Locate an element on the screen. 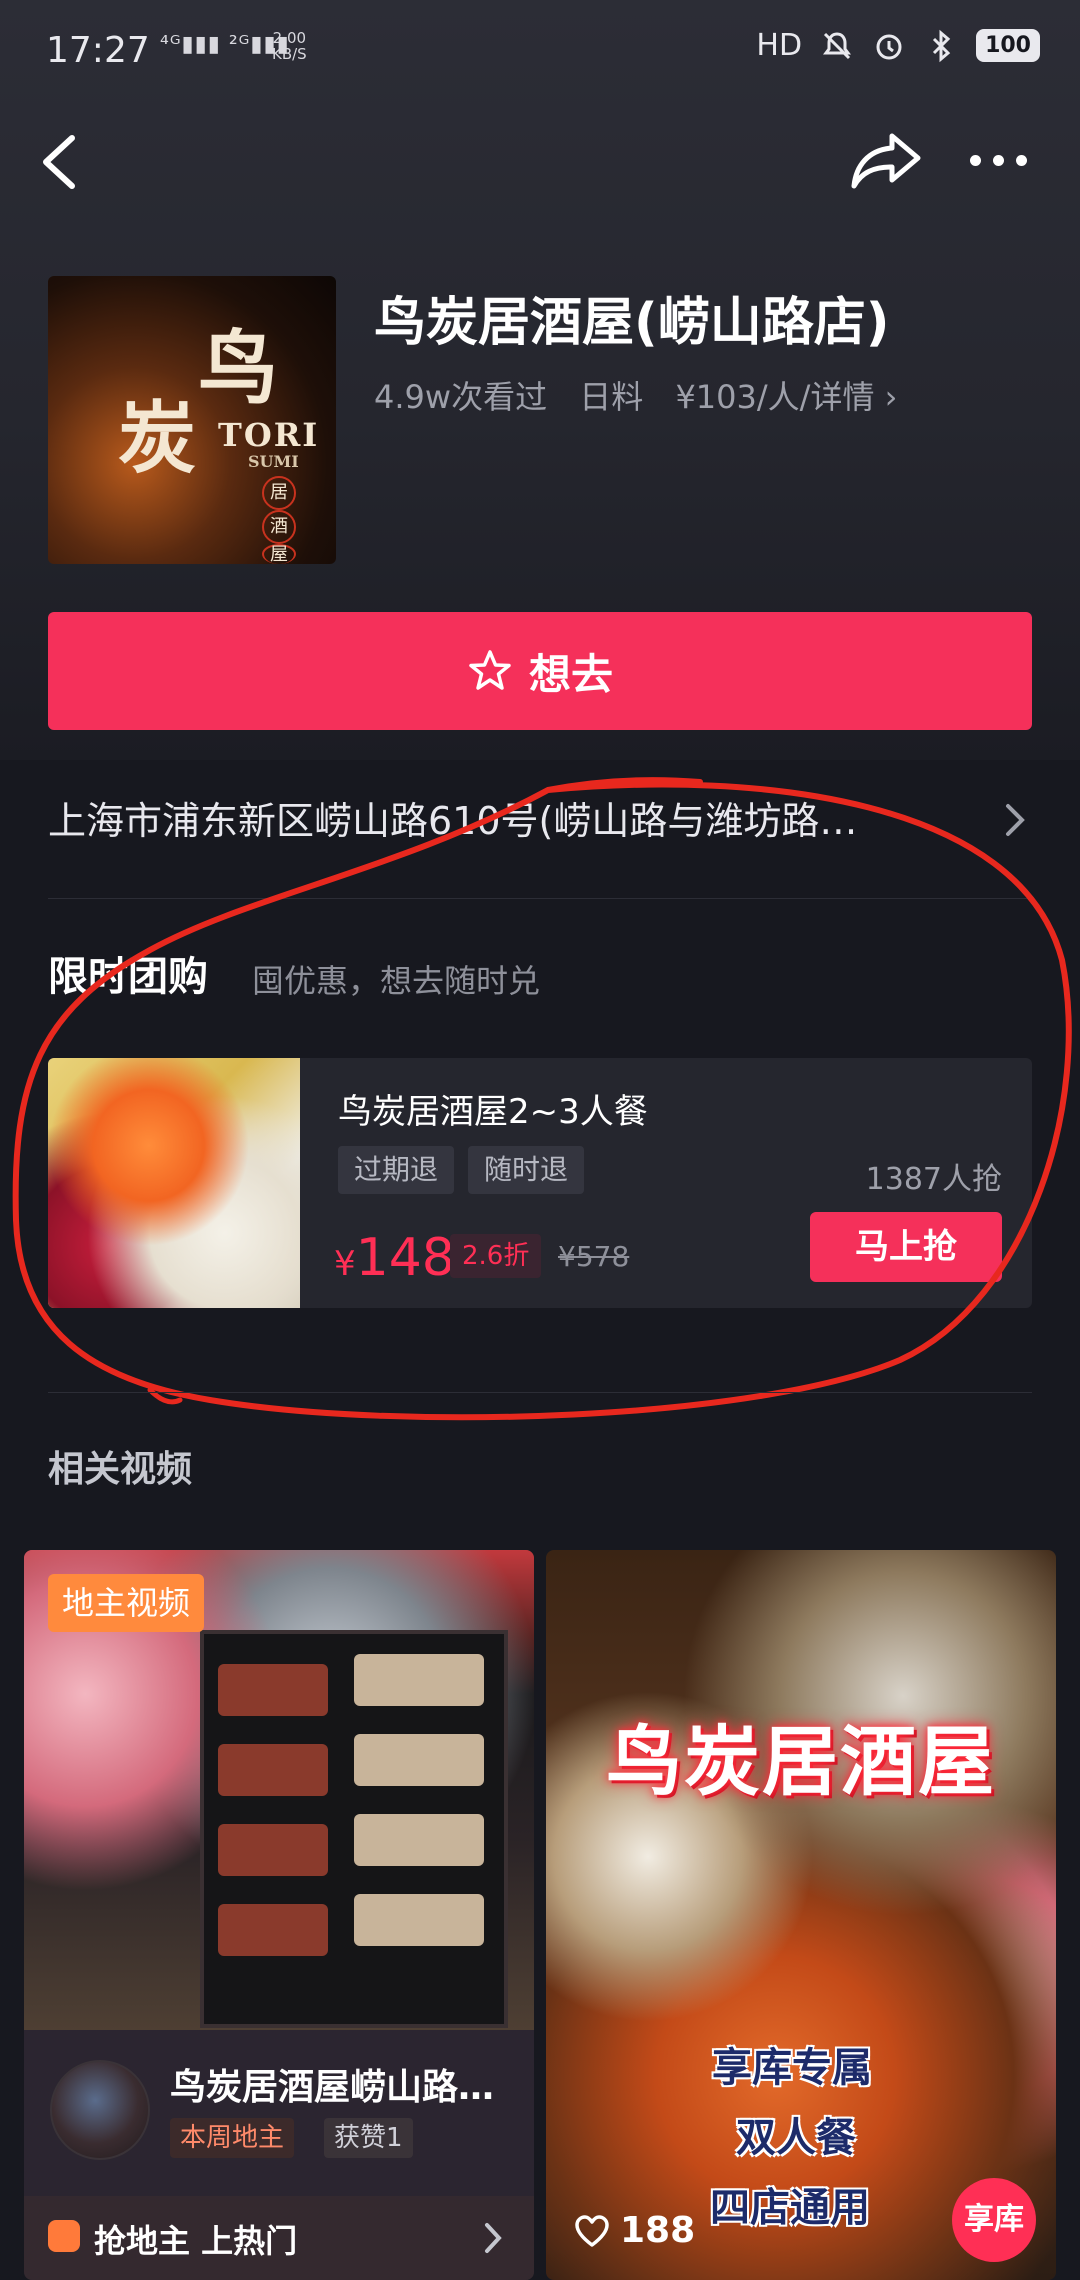 This screenshot has height=2280, width=1080. speed-value: 2.00 is located at coordinates (289, 38).